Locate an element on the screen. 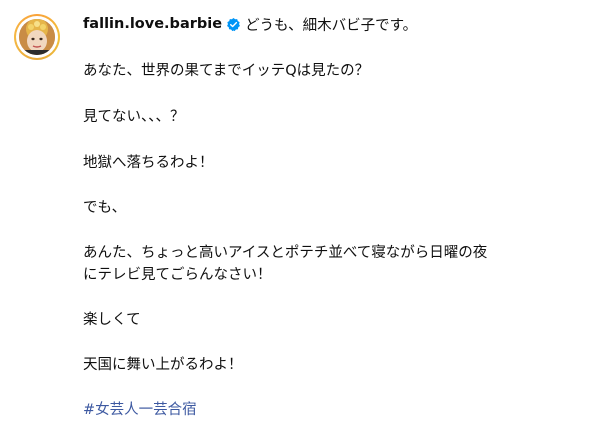 This screenshot has width=593, height=426. avatar is located at coordinates (37, 37).